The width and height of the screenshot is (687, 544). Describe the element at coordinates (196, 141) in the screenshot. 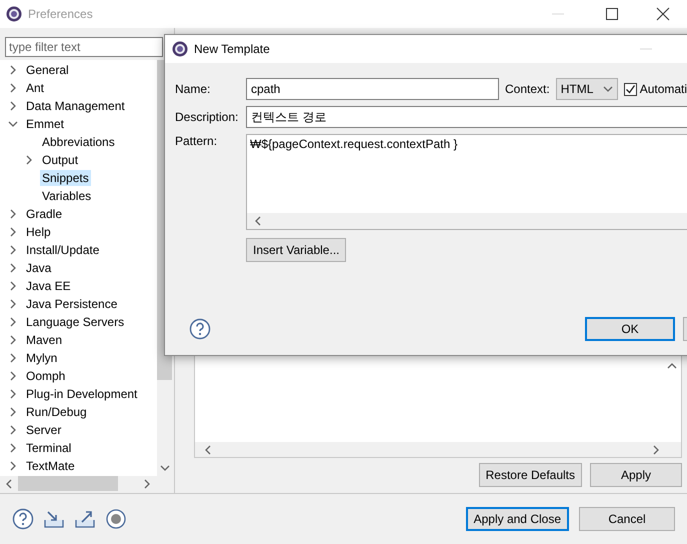

I see `pattern-label: Pattern:` at that location.